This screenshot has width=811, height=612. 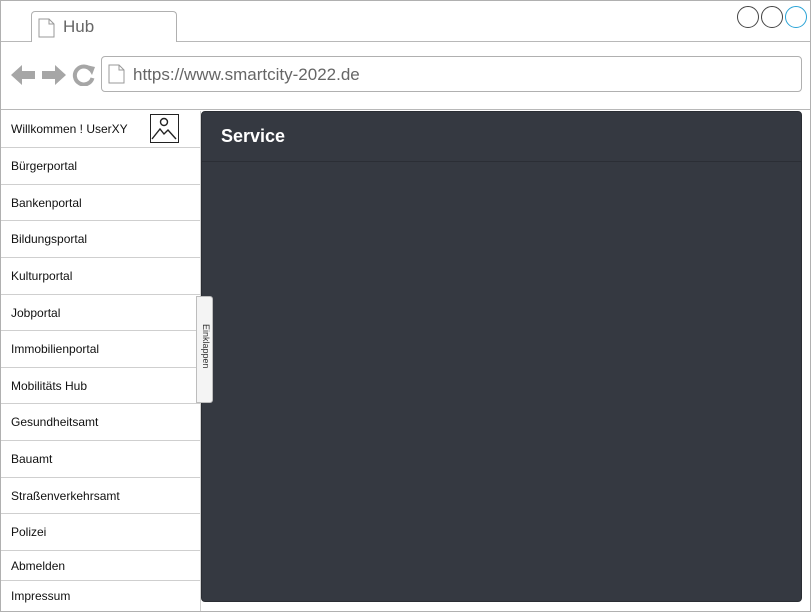 What do you see at coordinates (246, 74) in the screenshot?
I see `url-text: https://www.smartcity-2022.de` at bounding box center [246, 74].